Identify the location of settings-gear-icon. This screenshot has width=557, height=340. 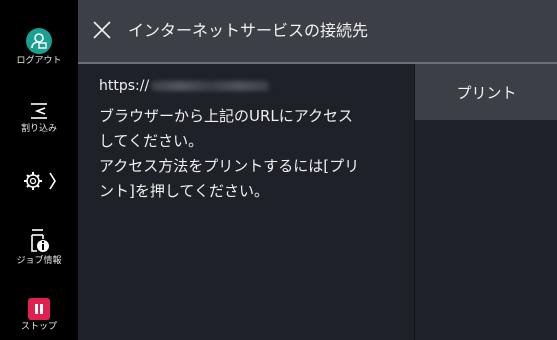
(39, 181).